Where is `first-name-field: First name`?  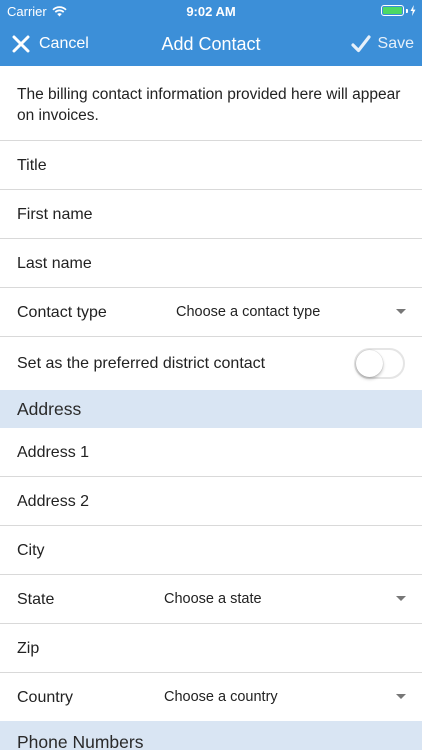 first-name-field: First name is located at coordinates (211, 214).